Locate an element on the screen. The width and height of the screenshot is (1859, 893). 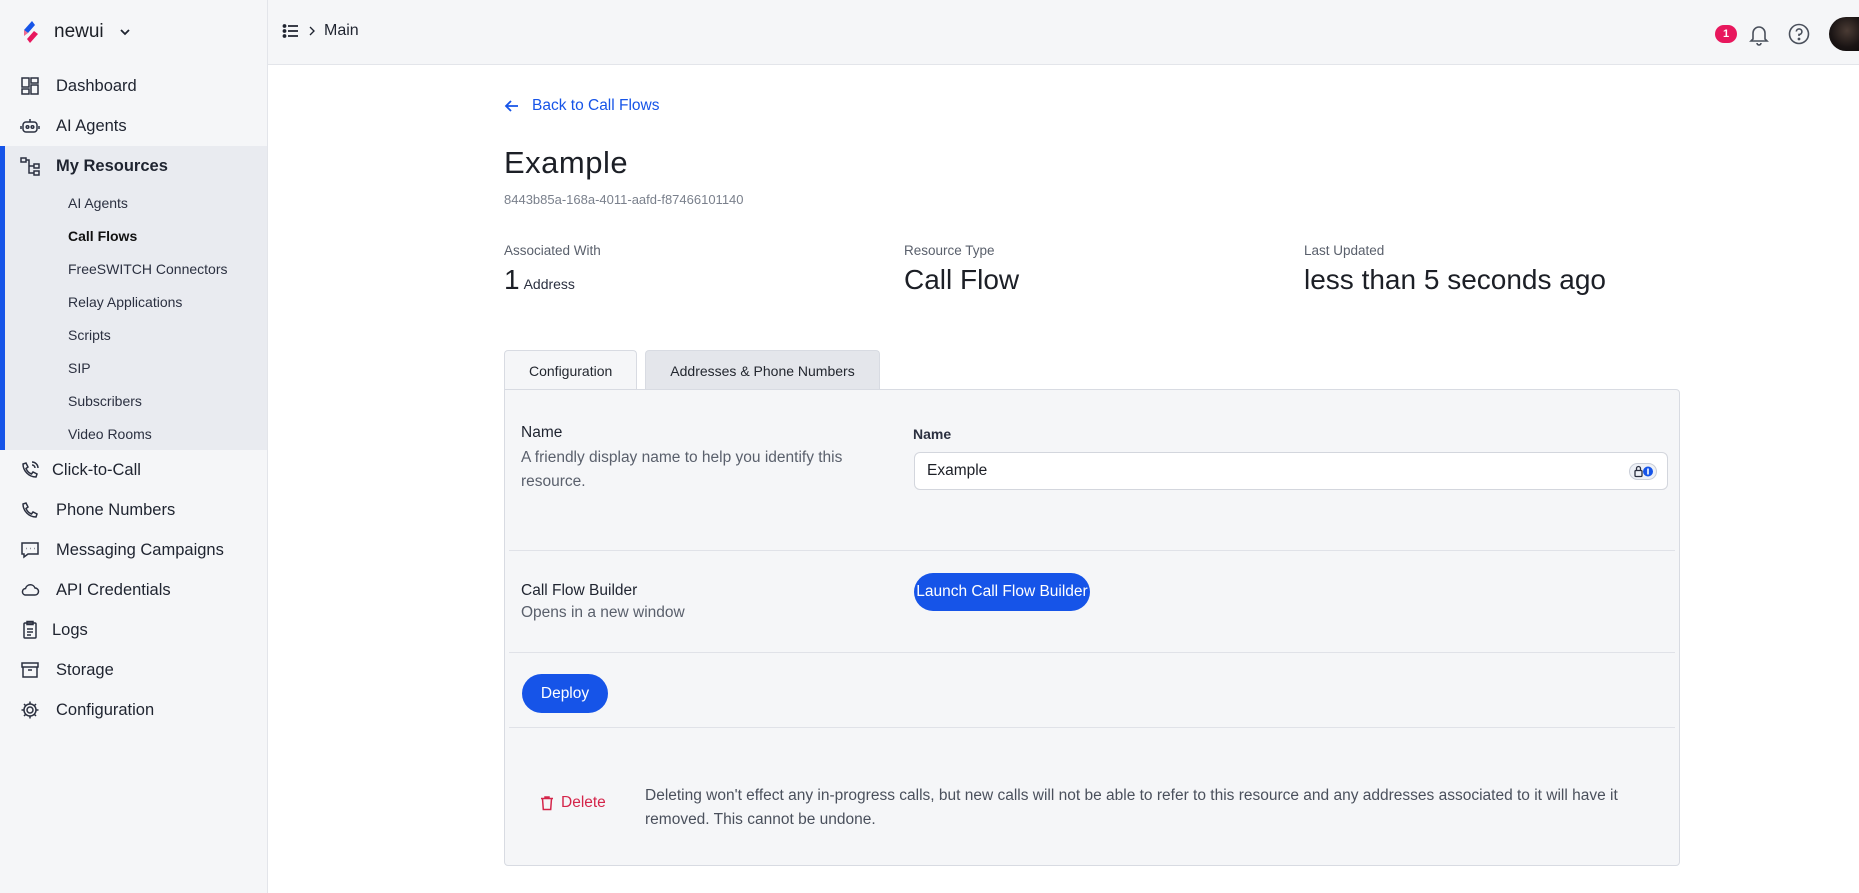
bell-icon is located at coordinates (1759, 34).